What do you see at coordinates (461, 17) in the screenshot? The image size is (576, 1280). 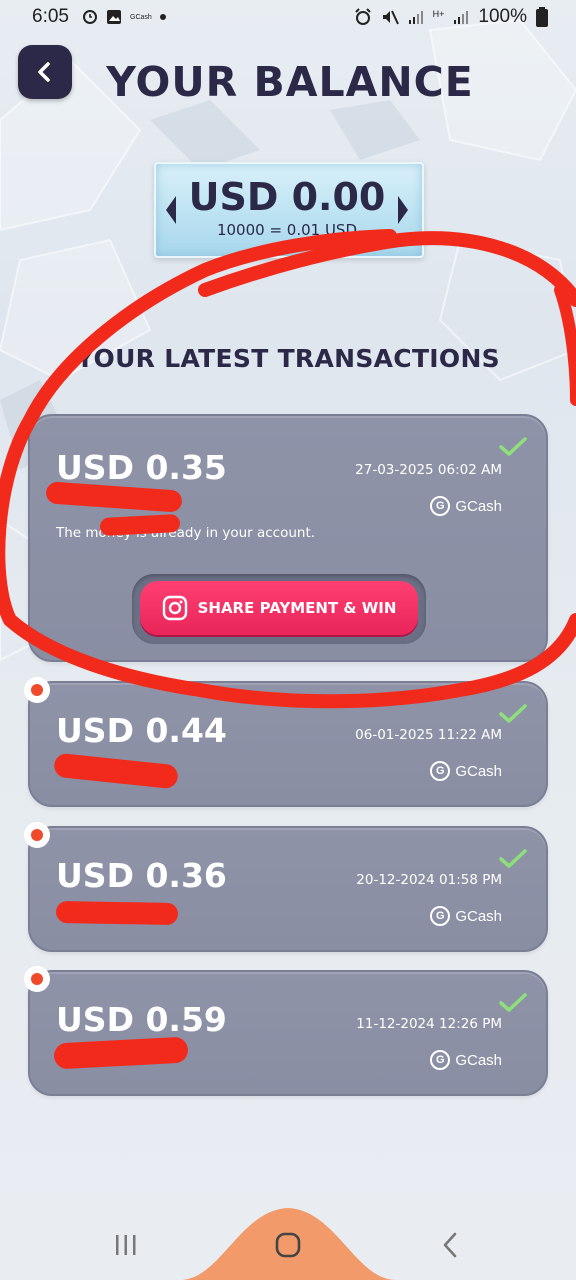 I see `cell-signal-icon` at bounding box center [461, 17].